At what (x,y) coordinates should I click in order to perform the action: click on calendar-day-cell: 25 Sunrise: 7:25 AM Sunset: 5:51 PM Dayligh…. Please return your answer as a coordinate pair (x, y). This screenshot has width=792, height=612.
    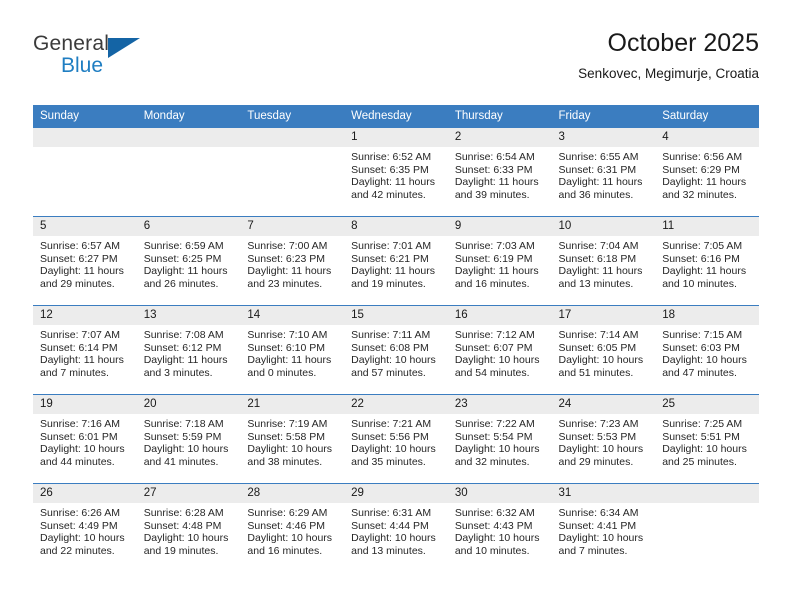
    Looking at the image, I should click on (707, 439).